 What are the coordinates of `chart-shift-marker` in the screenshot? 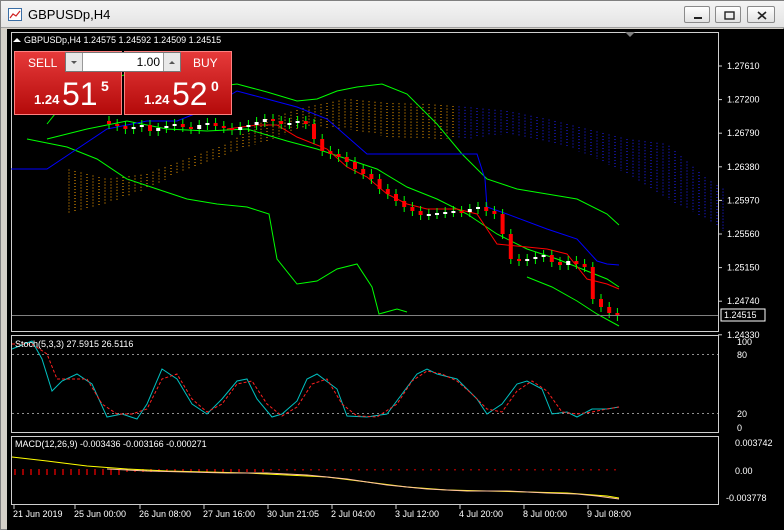 It's located at (630, 34).